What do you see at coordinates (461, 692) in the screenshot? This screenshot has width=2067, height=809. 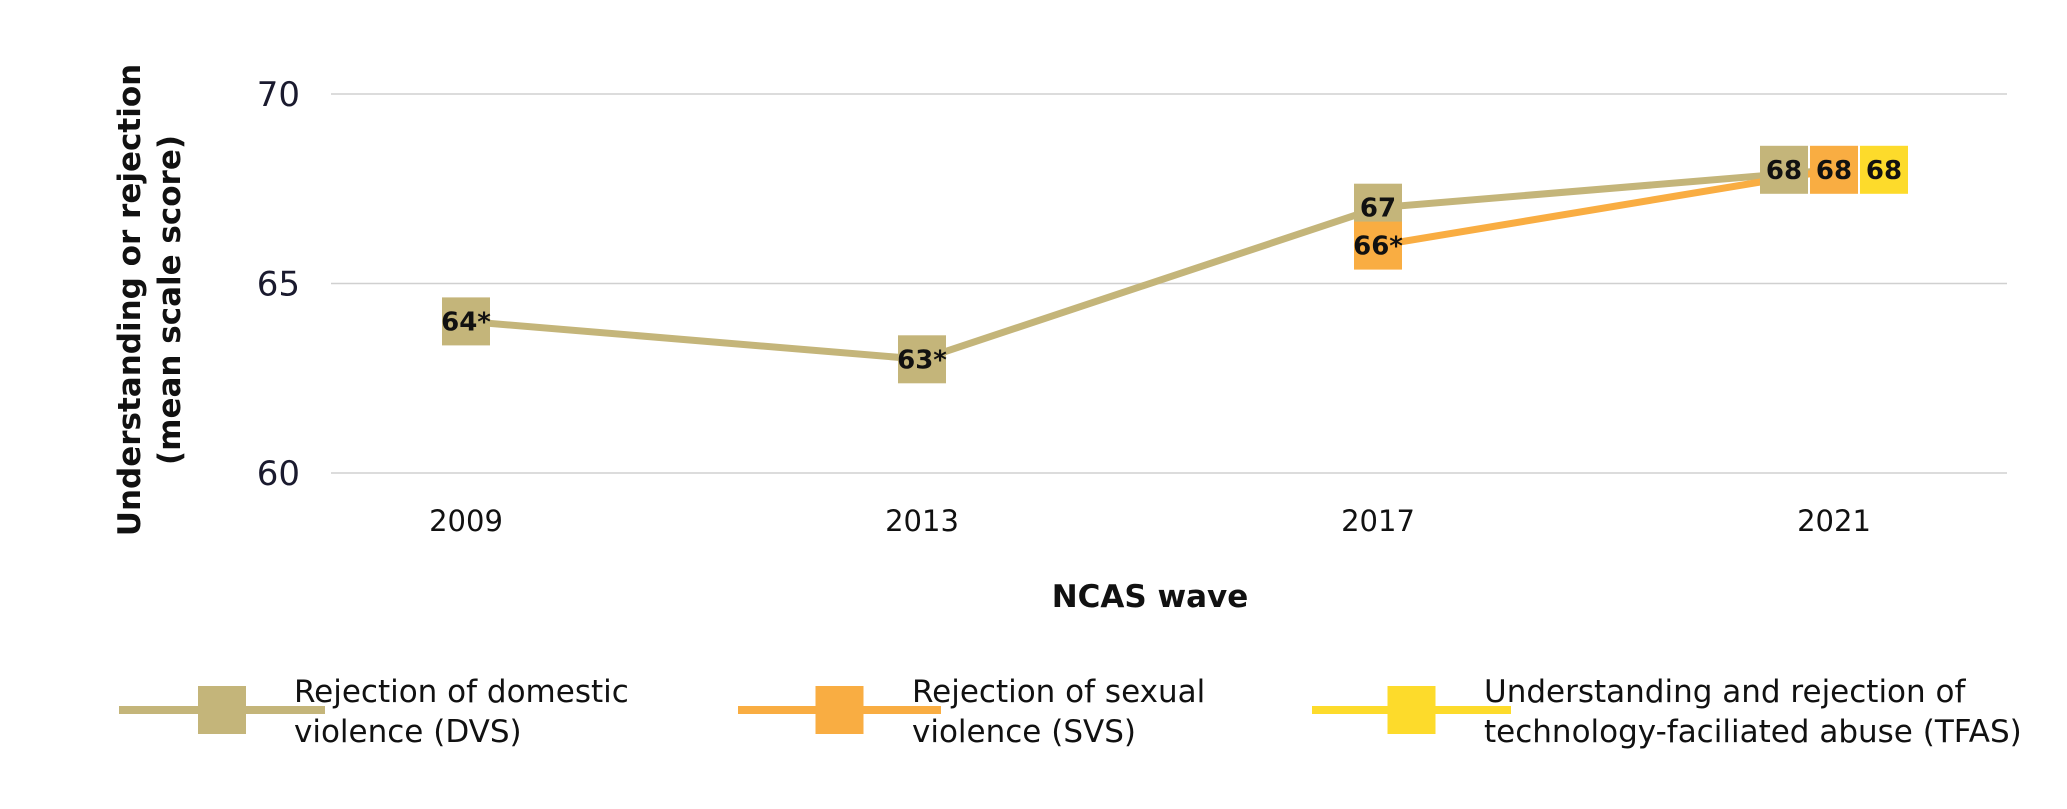 I see `legend-label-line1: Rejection of domestic` at bounding box center [461, 692].